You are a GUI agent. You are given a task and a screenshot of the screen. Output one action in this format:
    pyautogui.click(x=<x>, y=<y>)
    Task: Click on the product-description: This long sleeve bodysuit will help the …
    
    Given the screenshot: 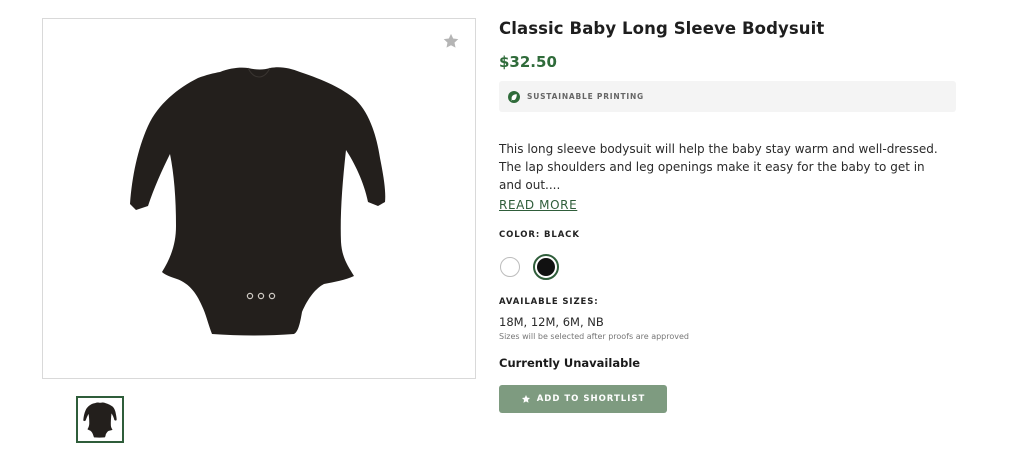 What is the action you would take?
    pyautogui.click(x=718, y=167)
    